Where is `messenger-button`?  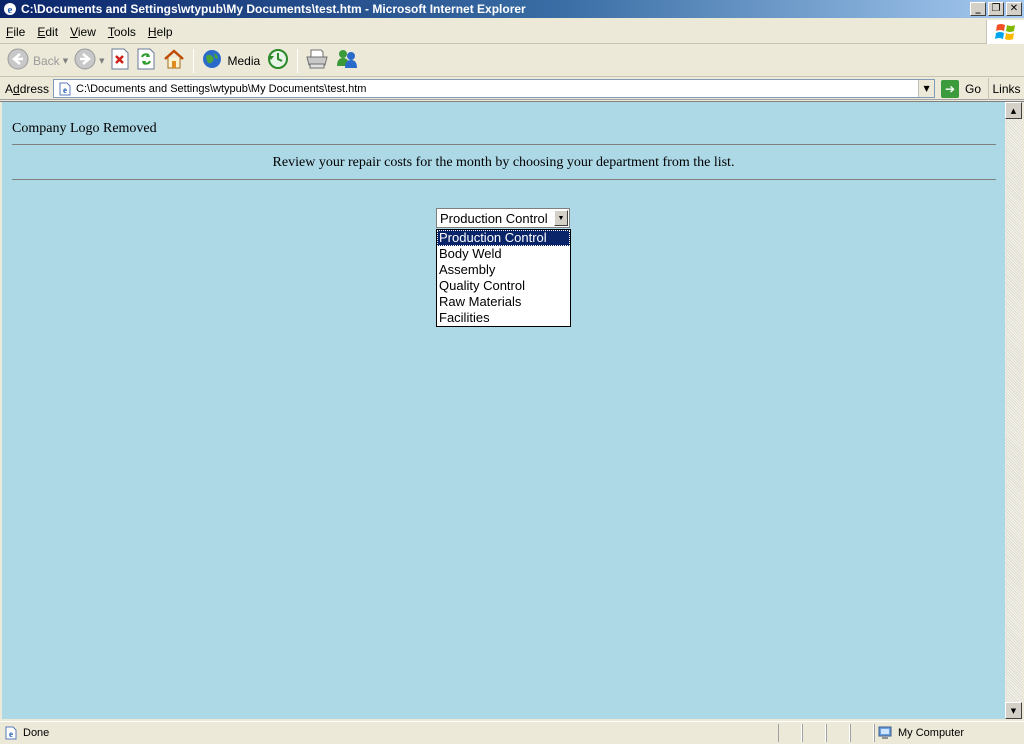
messenger-button is located at coordinates (347, 61).